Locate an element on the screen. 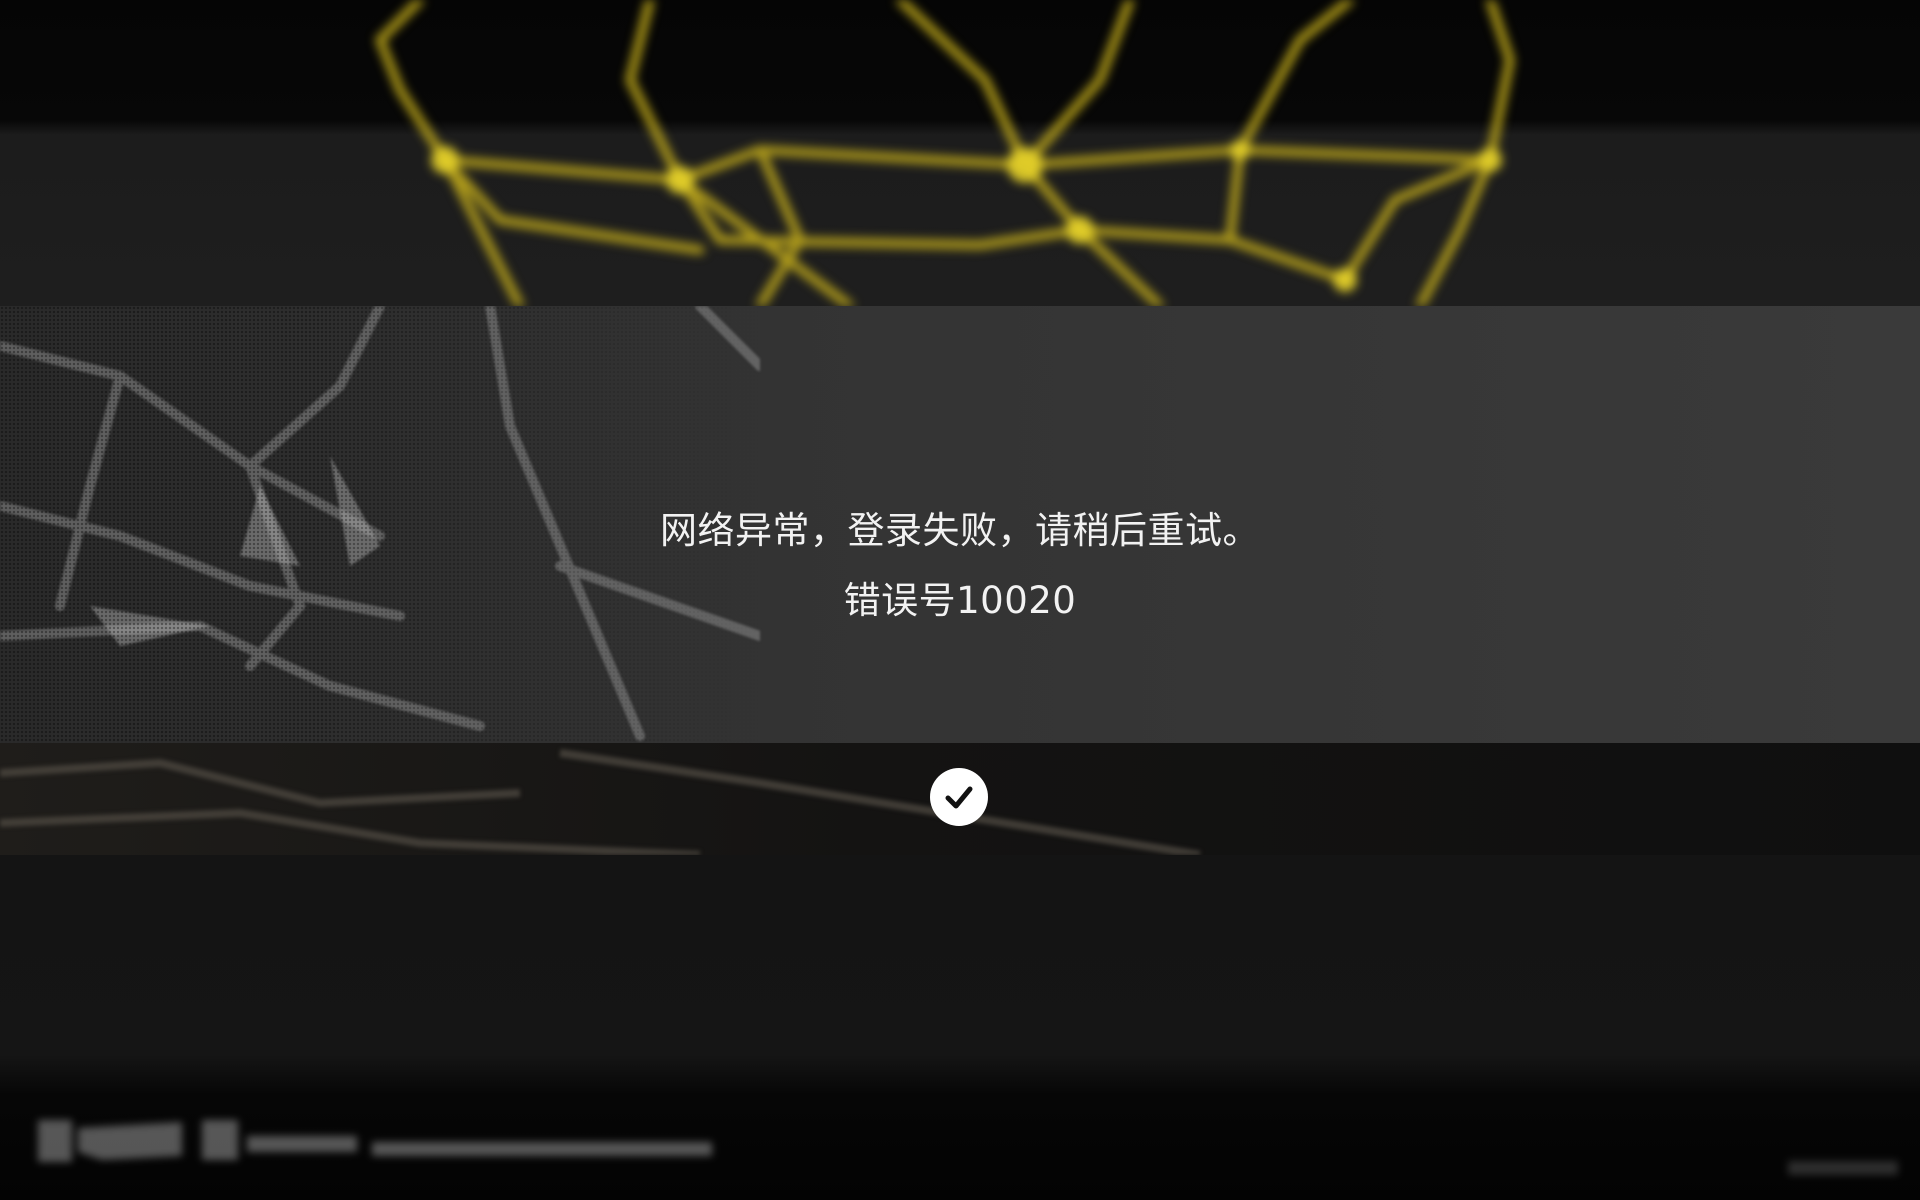 The width and height of the screenshot is (1920, 1200). version-label is located at coordinates (1843, 1168).